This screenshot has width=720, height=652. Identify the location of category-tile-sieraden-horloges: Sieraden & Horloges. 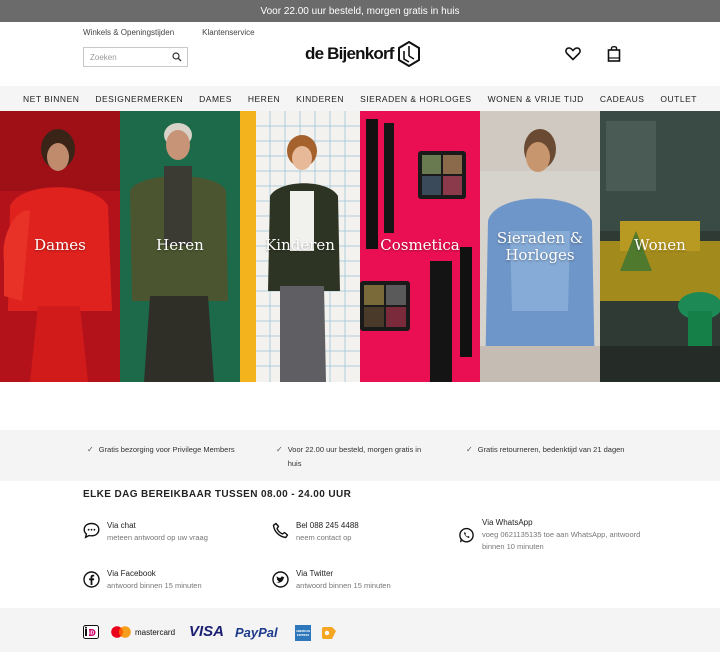
(540, 246).